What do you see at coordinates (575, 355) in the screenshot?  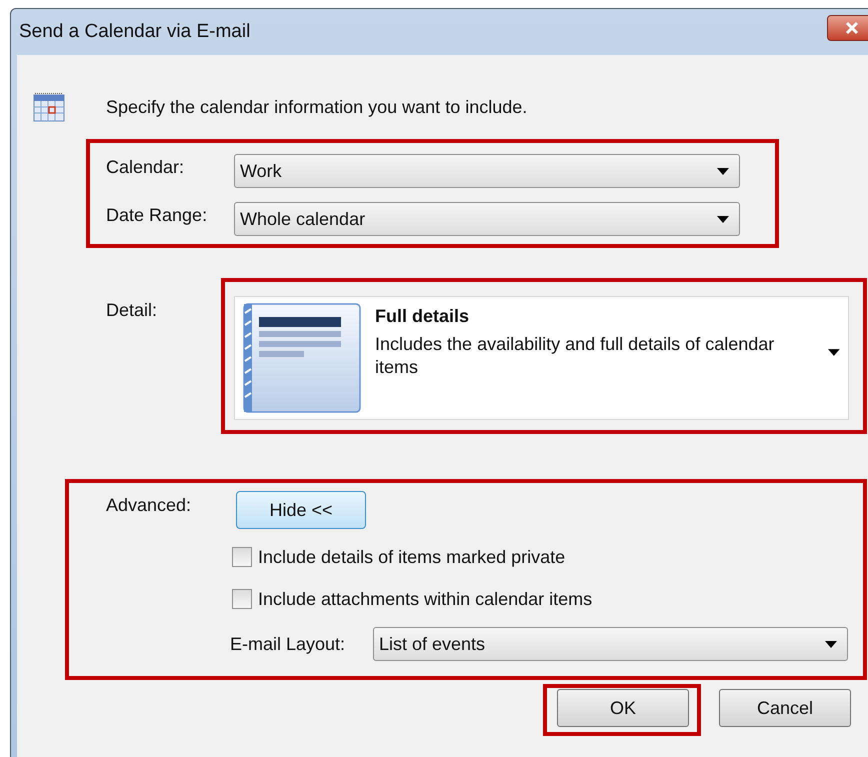 I see `detail-description: Includes the availability and full details of calendar items` at bounding box center [575, 355].